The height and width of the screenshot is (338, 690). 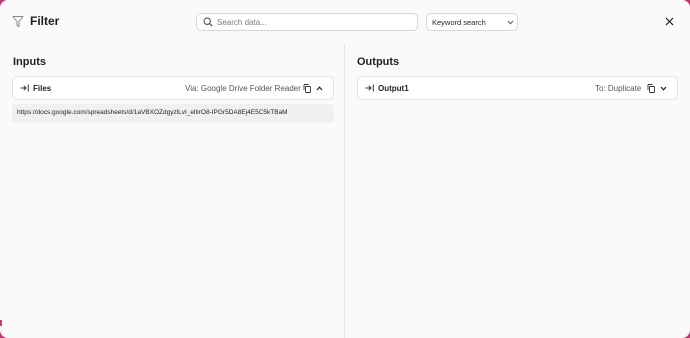 What do you see at coordinates (393, 88) in the screenshot?
I see `output-card-name: Output1` at bounding box center [393, 88].